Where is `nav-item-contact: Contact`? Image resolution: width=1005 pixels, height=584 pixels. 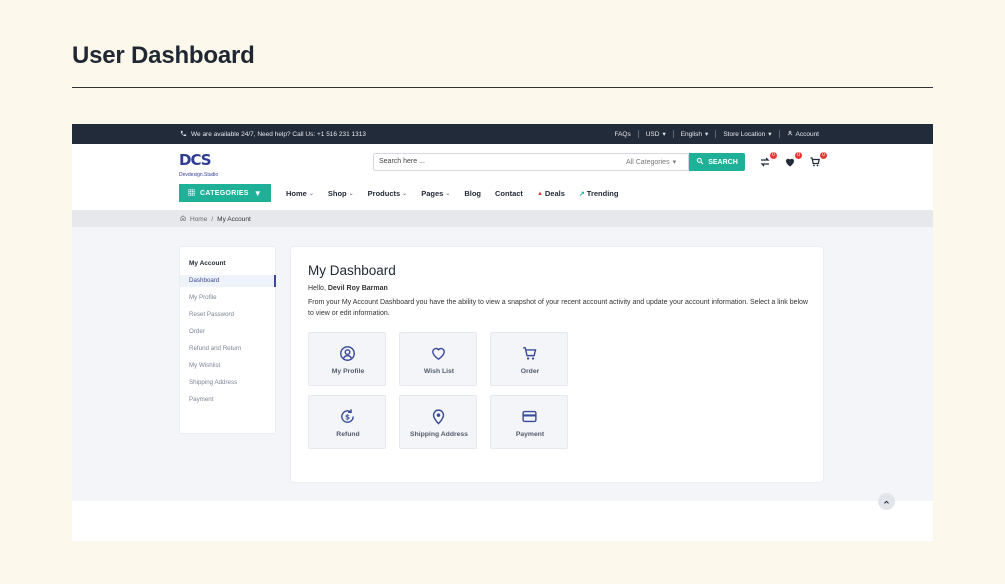
nav-item-contact: Contact is located at coordinates (509, 193).